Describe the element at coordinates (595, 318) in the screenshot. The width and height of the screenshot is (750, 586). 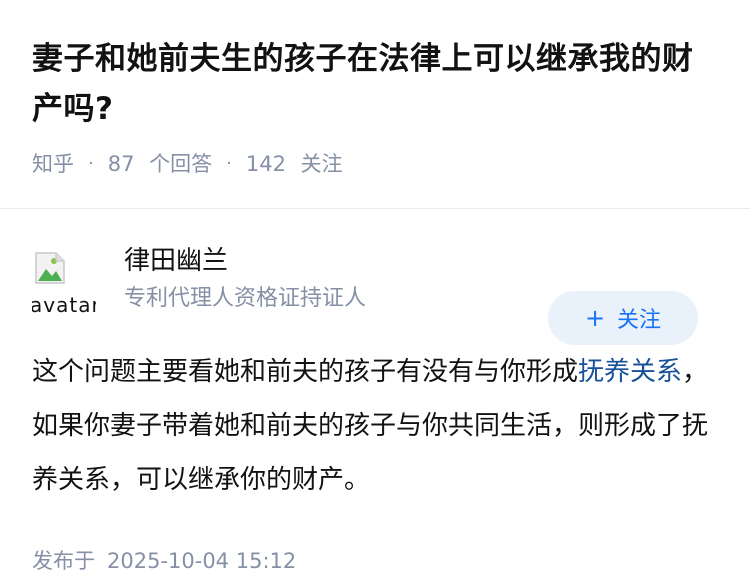
I see `plus-icon: +` at that location.